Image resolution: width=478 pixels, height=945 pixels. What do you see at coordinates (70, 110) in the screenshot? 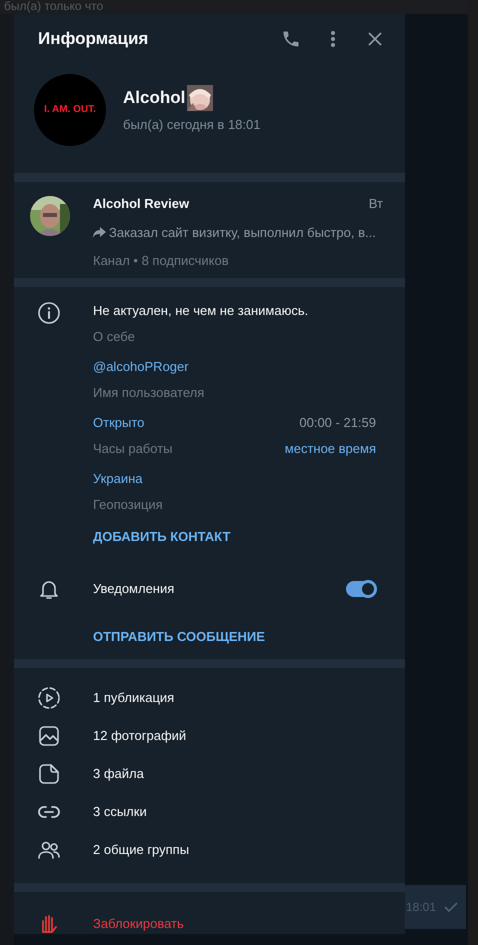
I see `avatar-text: I. AM. OUT.` at bounding box center [70, 110].